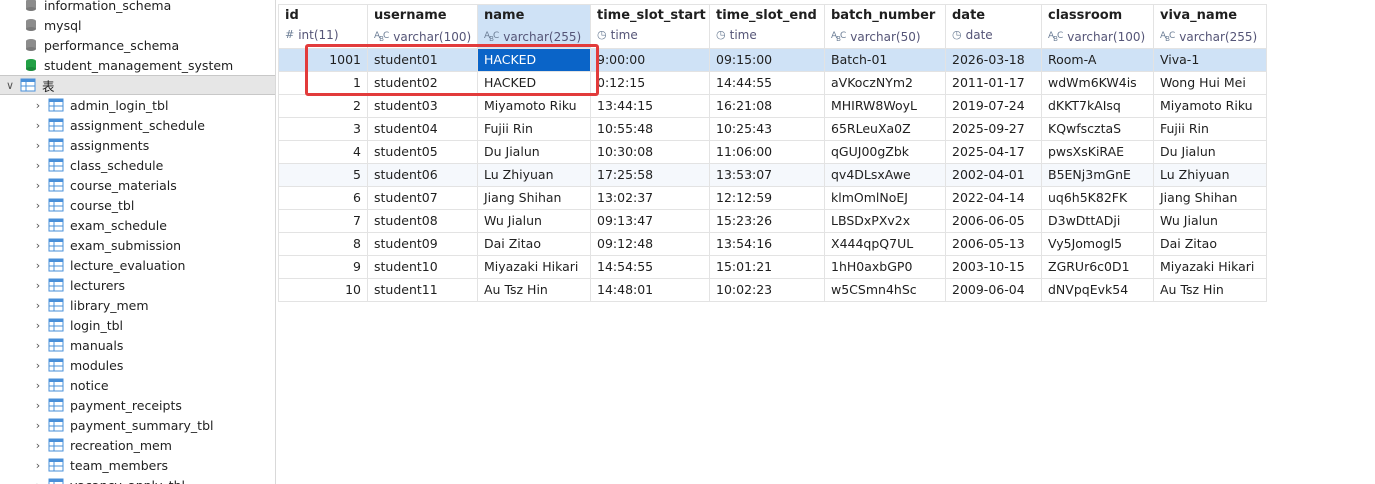 This screenshot has width=1375, height=484. What do you see at coordinates (885, 59) in the screenshot?
I see `table-cell-batch: Batch-01` at bounding box center [885, 59].